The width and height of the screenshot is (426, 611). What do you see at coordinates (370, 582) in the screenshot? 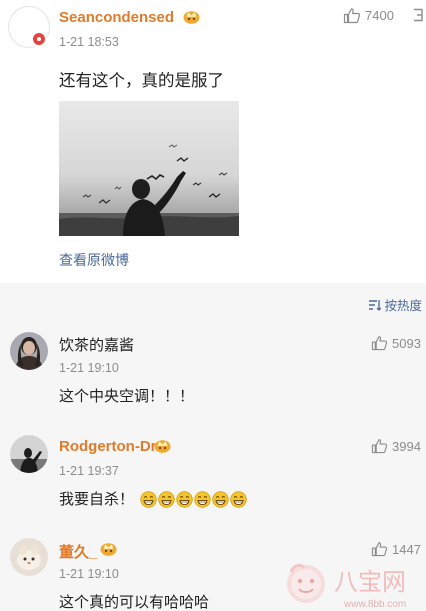
I see `svg-text: 八宝网` at bounding box center [370, 582].